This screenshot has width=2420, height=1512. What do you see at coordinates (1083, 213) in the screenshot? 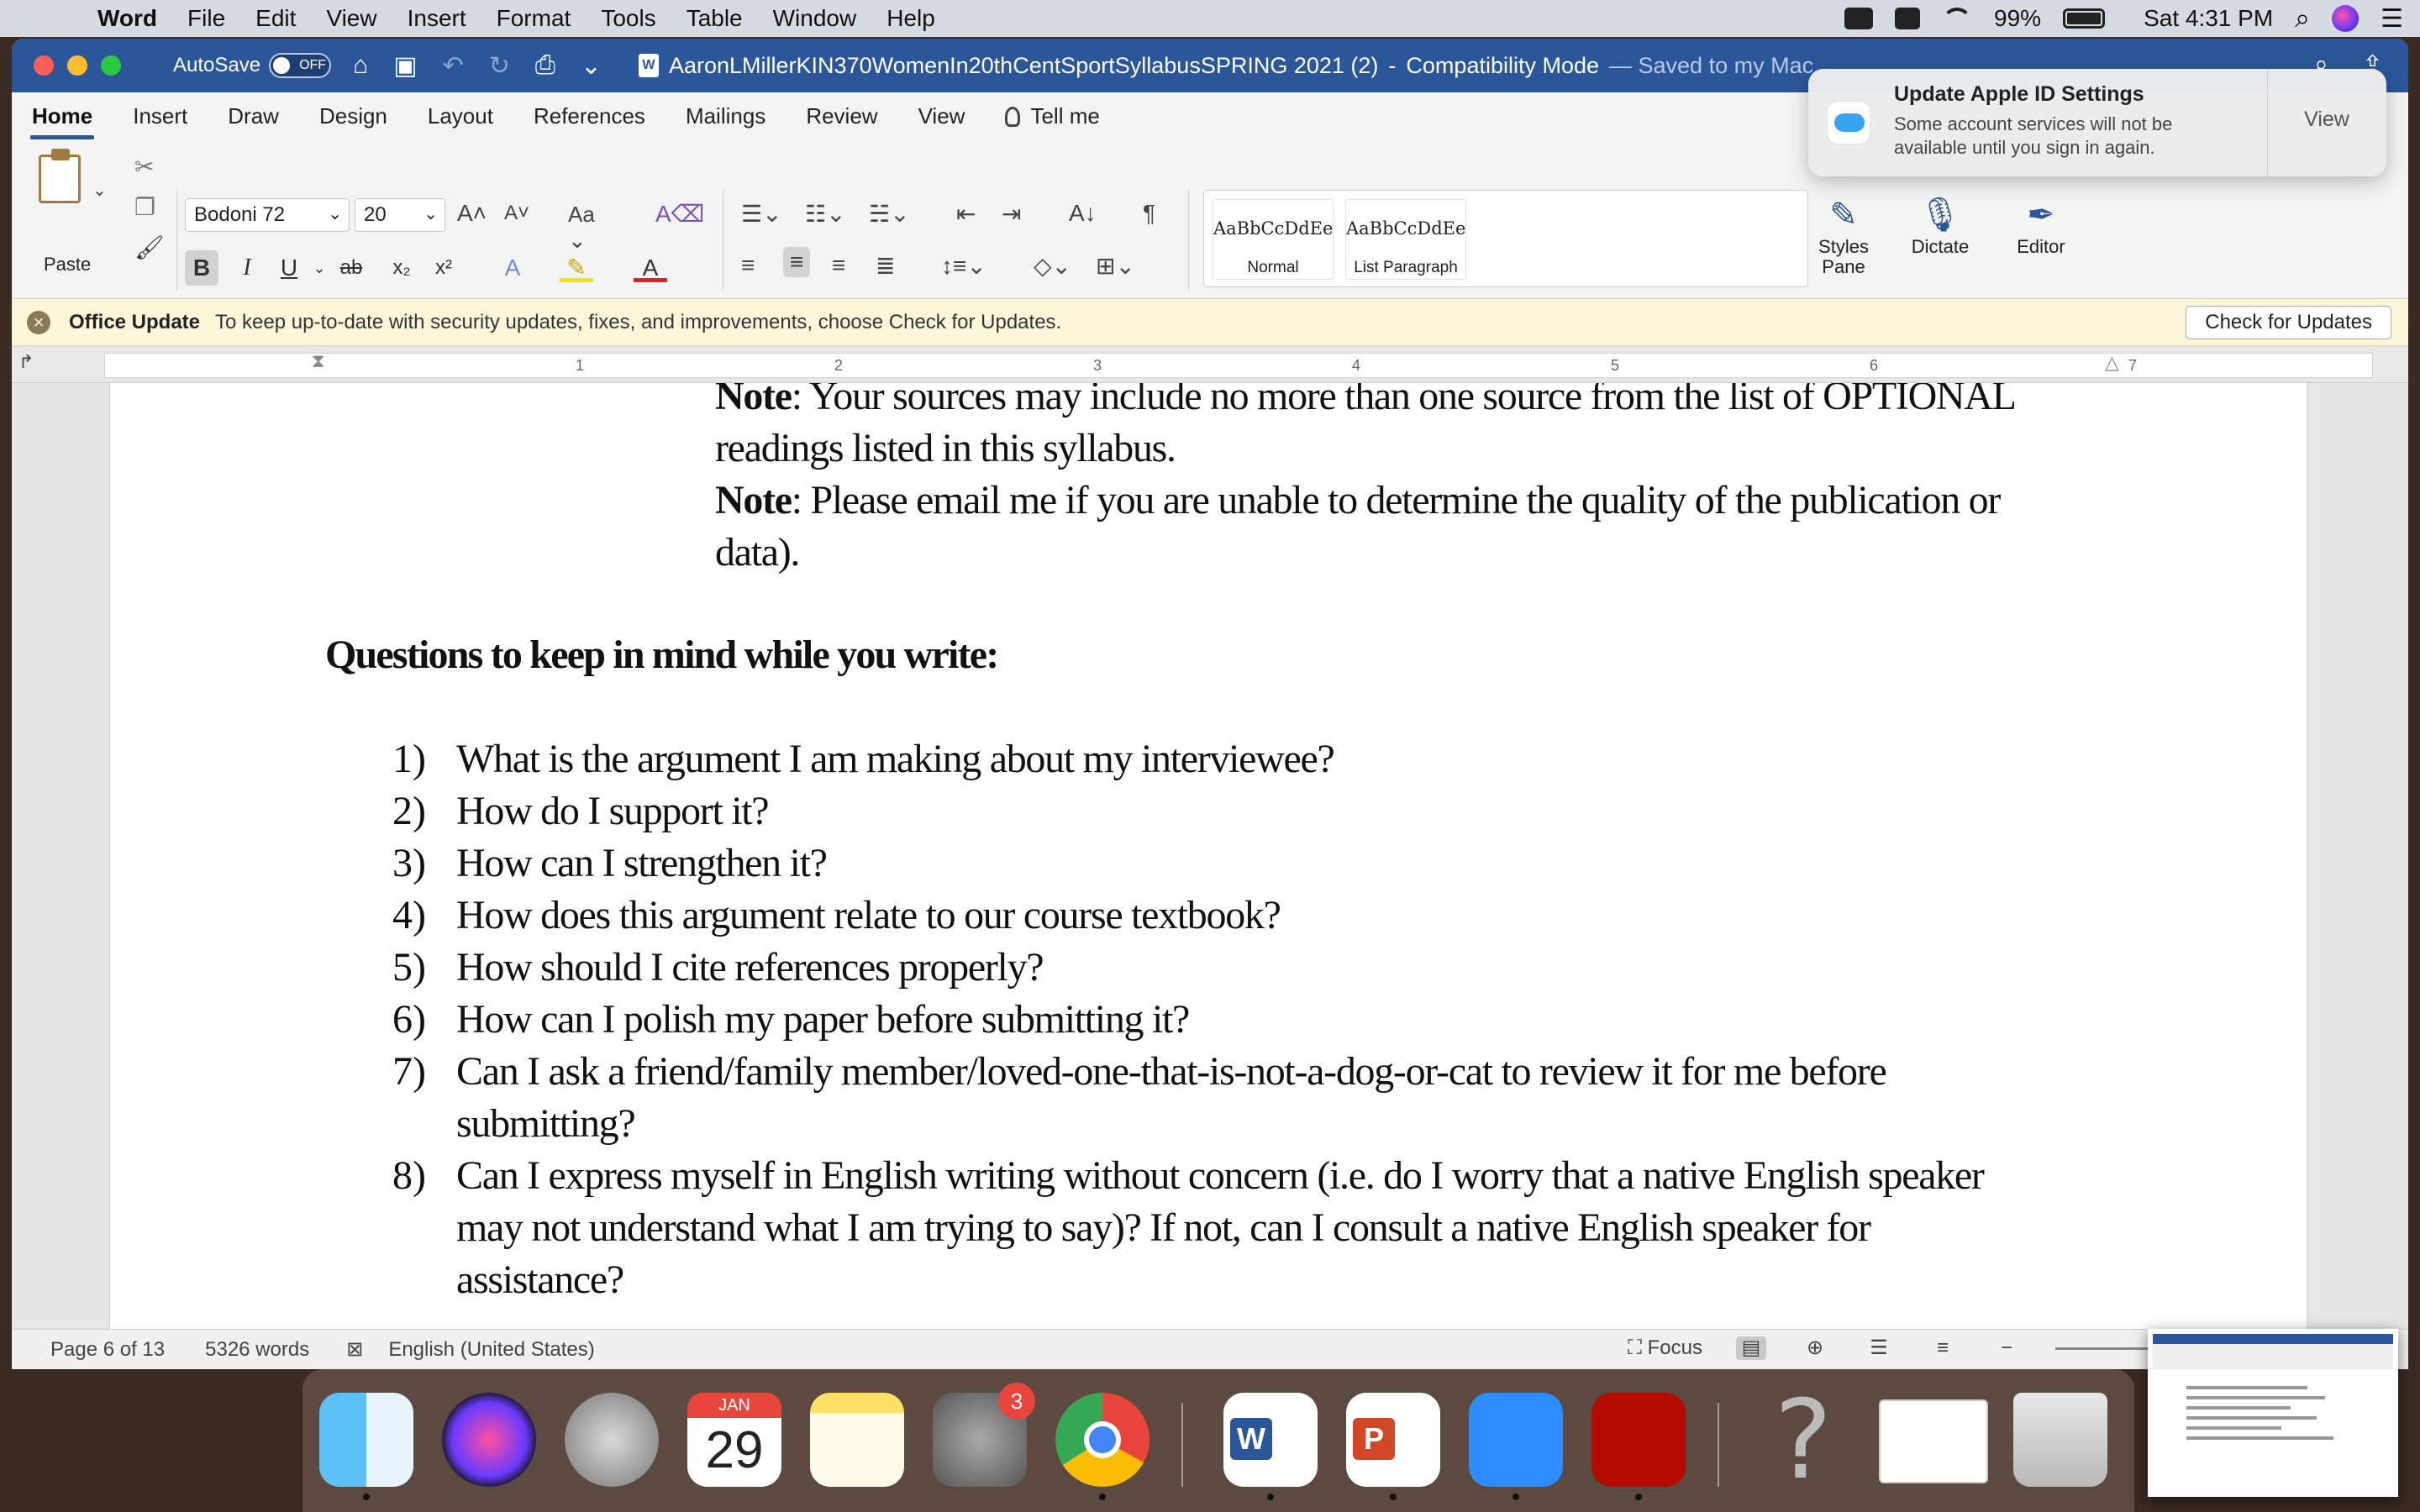
I see `sort-icon: A↓` at bounding box center [1083, 213].